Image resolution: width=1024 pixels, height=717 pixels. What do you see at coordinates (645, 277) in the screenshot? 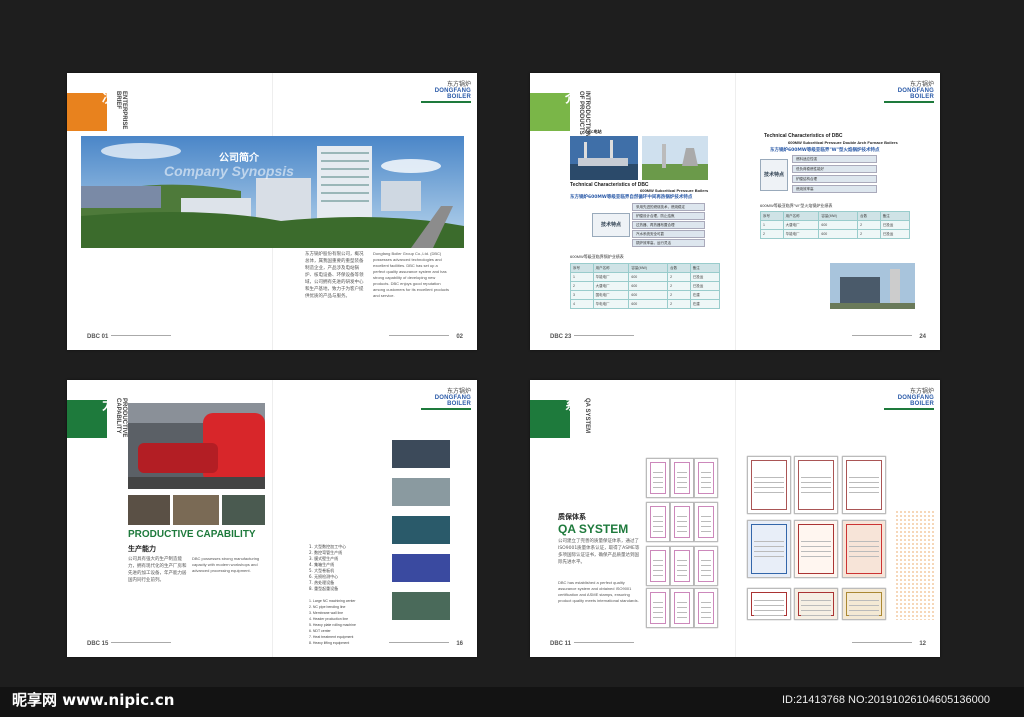
I see `table-row: 1 华能电厂 600 2 已投运` at bounding box center [645, 277].